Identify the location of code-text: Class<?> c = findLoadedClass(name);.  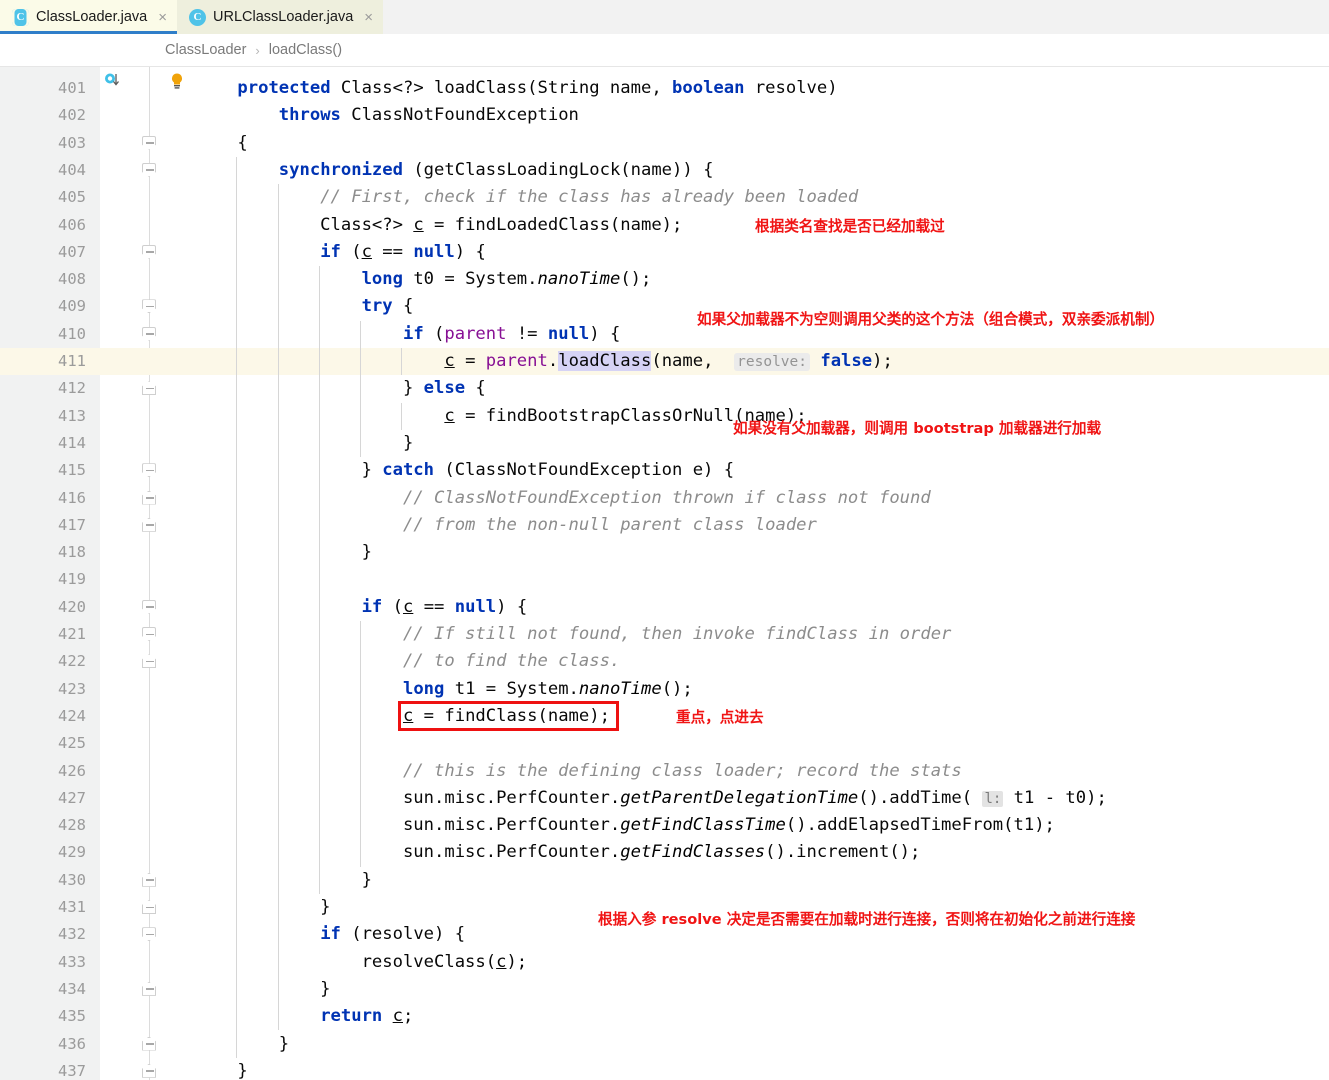
(439, 225).